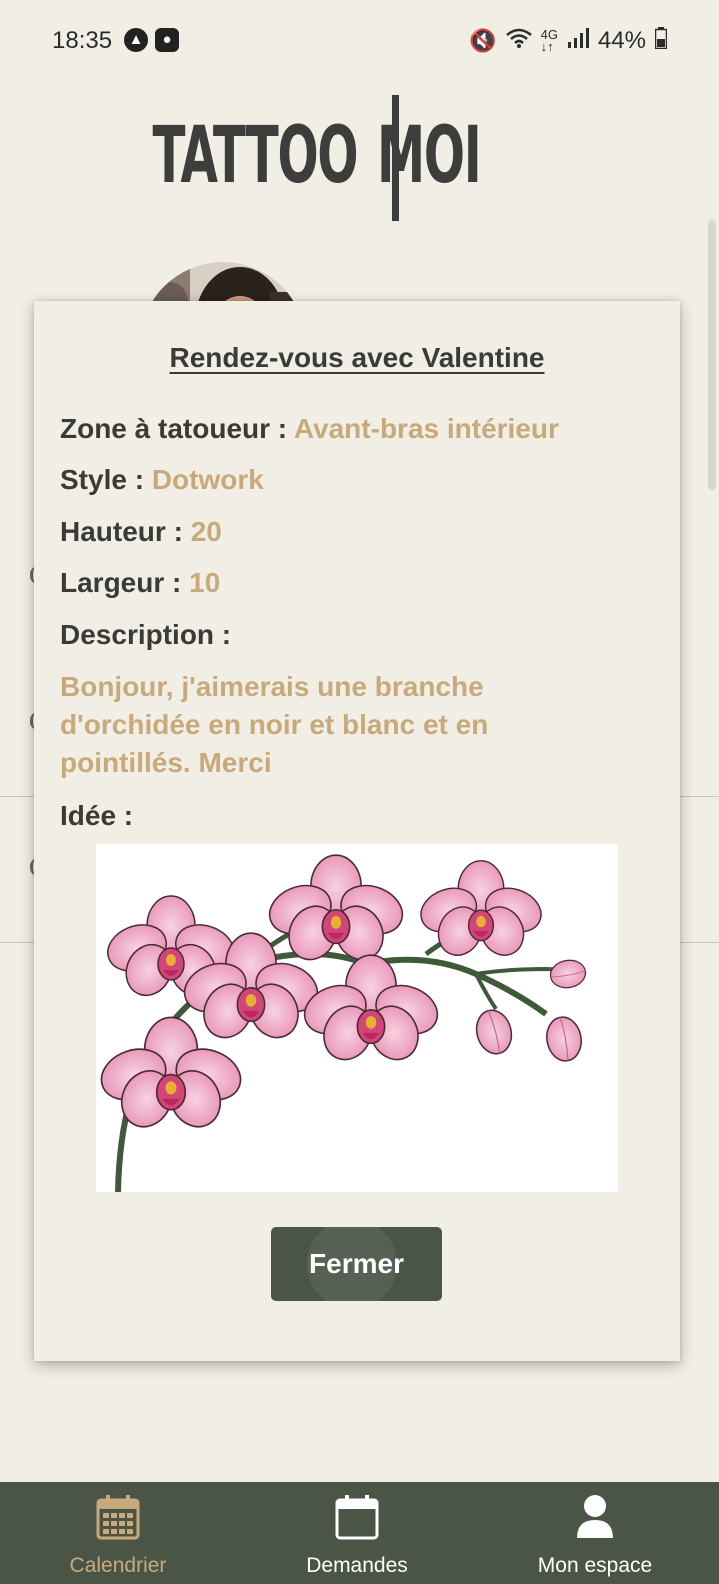 This screenshot has height=1584, width=719. What do you see at coordinates (136, 40) in the screenshot?
I see `navigation-icon: ▲` at bounding box center [136, 40].